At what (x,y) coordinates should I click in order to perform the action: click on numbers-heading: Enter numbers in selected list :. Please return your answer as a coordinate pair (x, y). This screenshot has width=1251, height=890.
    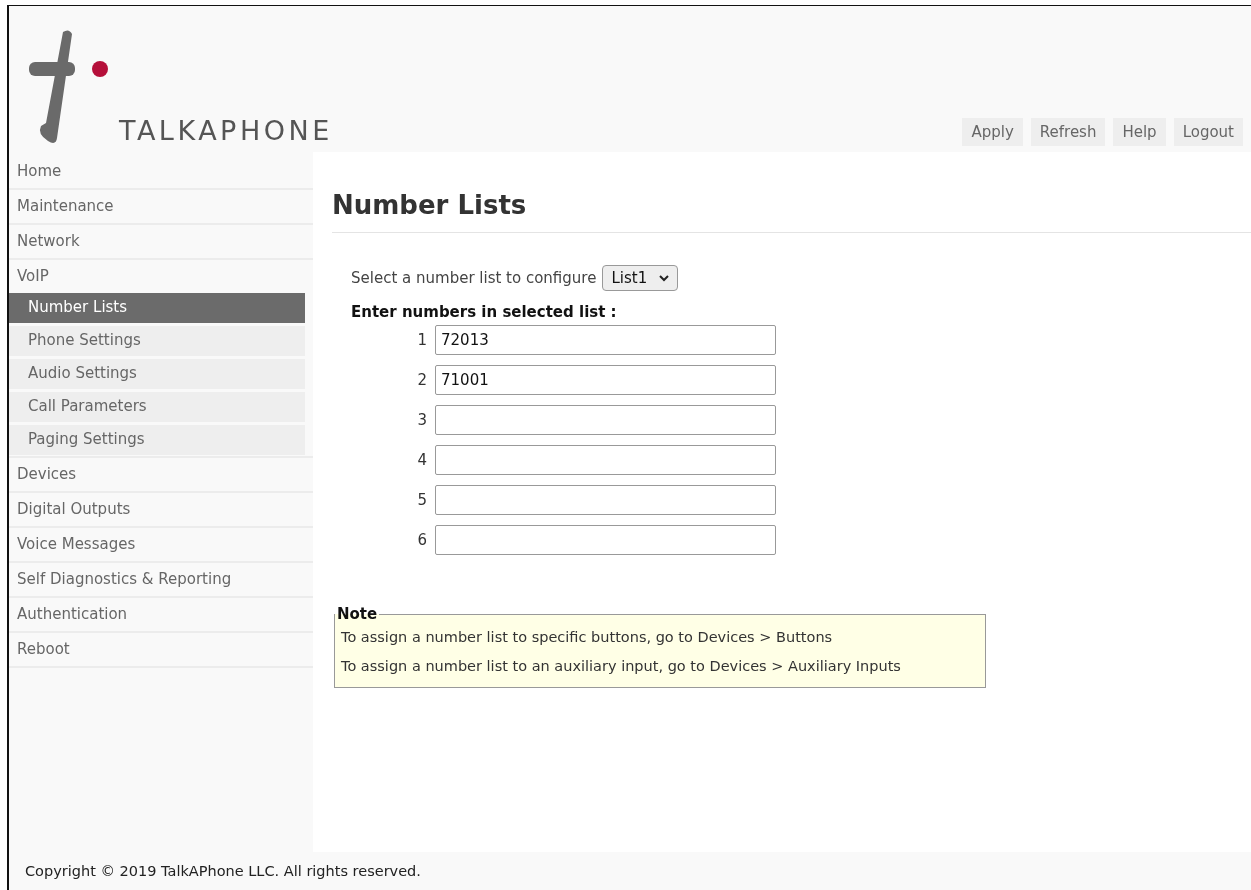
    Looking at the image, I should click on (484, 312).